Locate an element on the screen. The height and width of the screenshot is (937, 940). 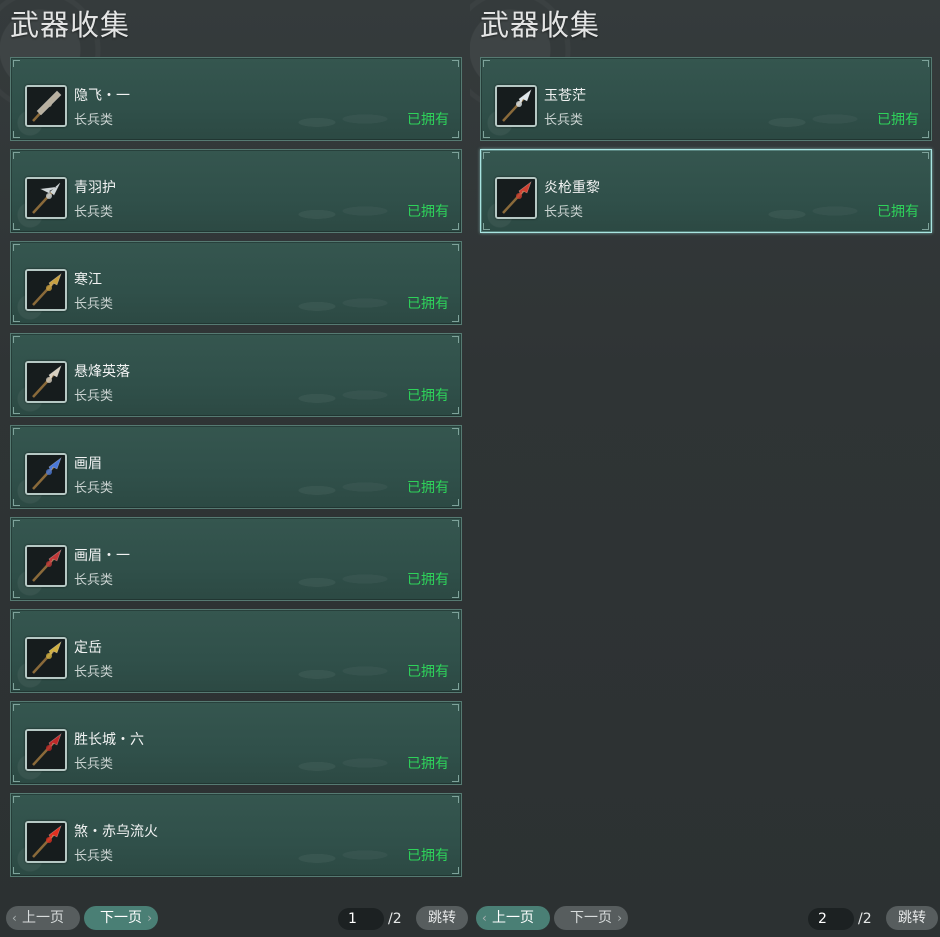
weapon-card: 玉苍茫长兵类 已拥有 is located at coordinates (706, 99).